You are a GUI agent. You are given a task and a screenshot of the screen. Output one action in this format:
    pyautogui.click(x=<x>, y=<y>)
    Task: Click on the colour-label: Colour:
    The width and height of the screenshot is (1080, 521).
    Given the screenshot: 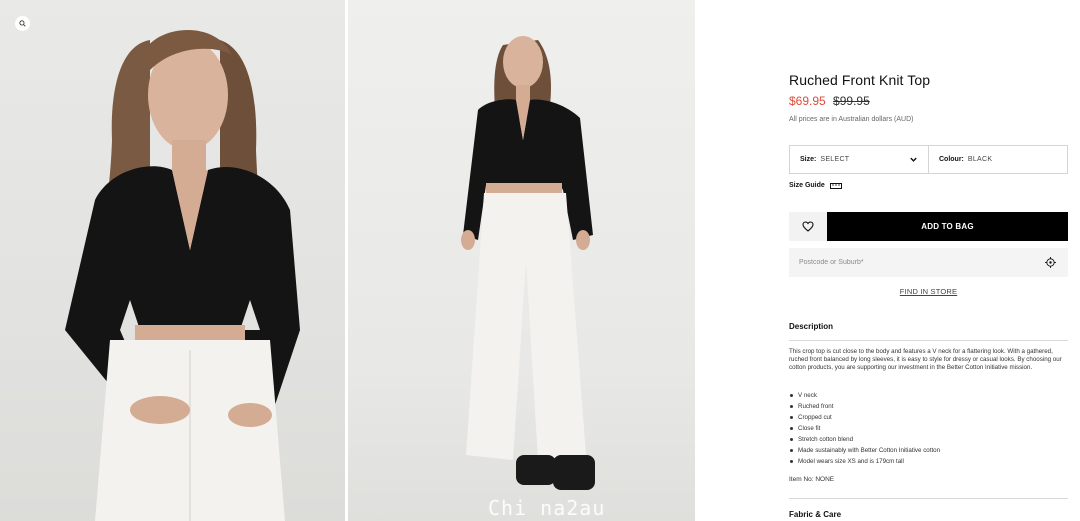 What is the action you would take?
    pyautogui.click(x=951, y=159)
    